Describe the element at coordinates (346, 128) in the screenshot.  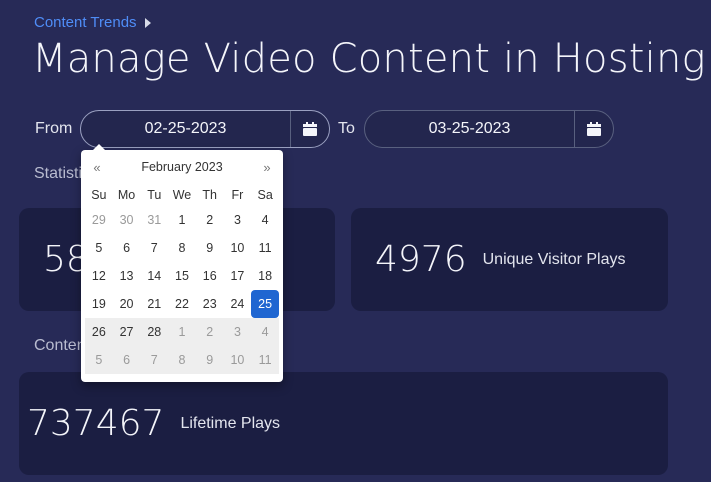
I see `to-label: To` at that location.